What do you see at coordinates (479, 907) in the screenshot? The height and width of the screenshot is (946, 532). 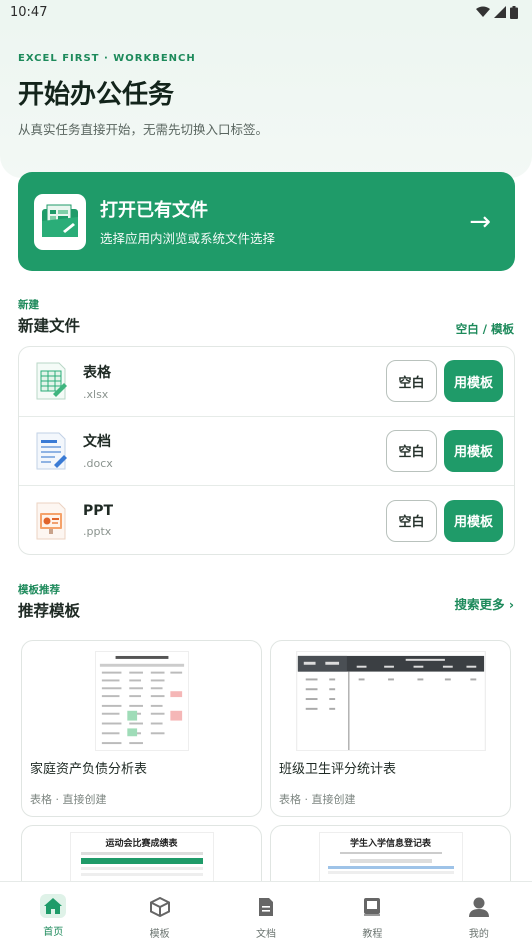 I see `profile-icon` at bounding box center [479, 907].